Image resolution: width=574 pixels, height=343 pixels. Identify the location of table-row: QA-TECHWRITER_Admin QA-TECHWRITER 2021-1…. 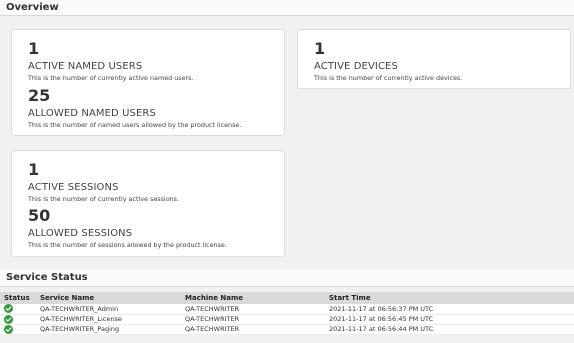
(287, 309).